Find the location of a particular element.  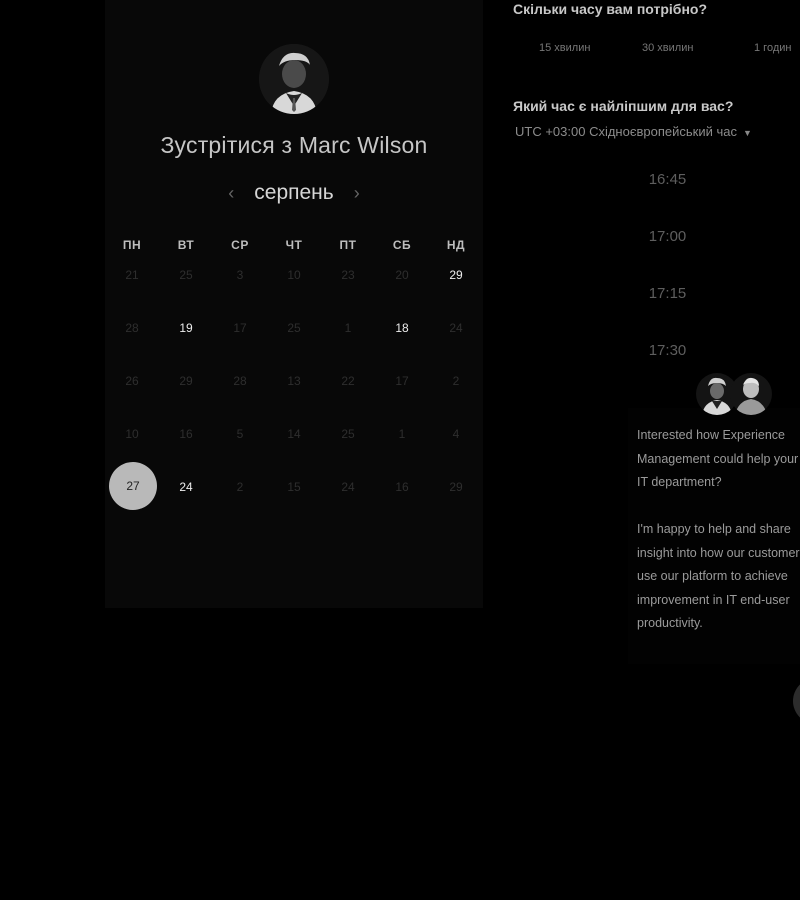

month-navigation: ‹ серпень › is located at coordinates (294, 193).